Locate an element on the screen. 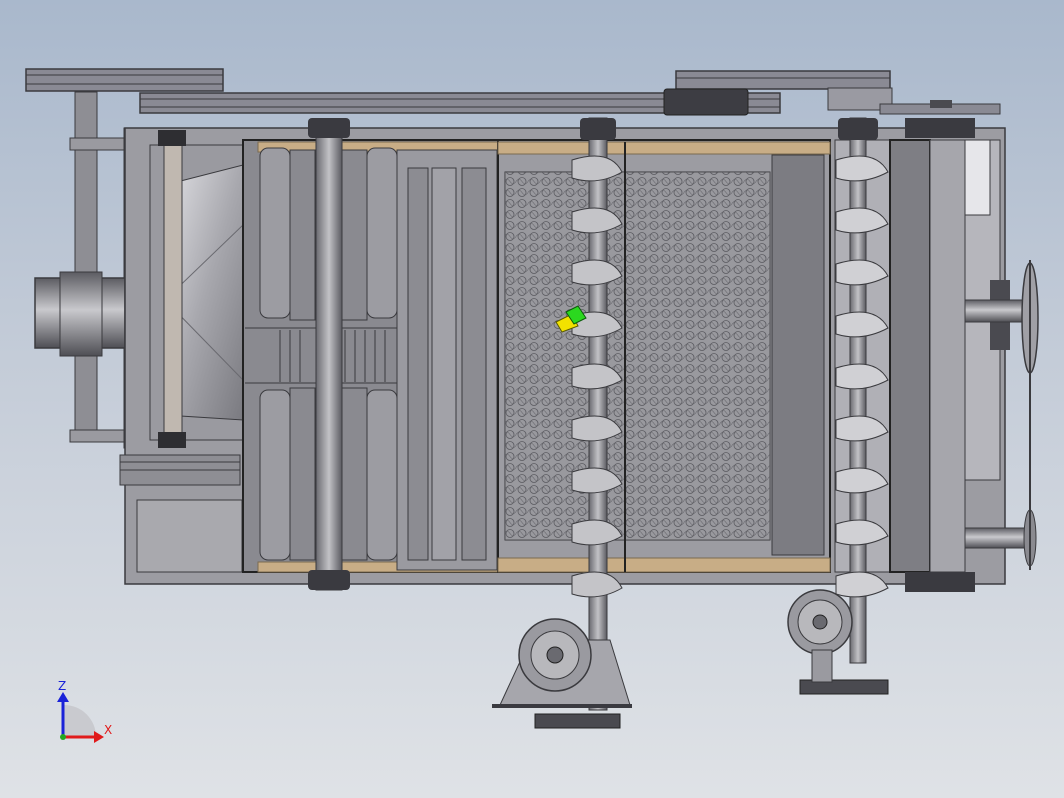 The image size is (1064, 798). crushing-chamber is located at coordinates (370, 354).